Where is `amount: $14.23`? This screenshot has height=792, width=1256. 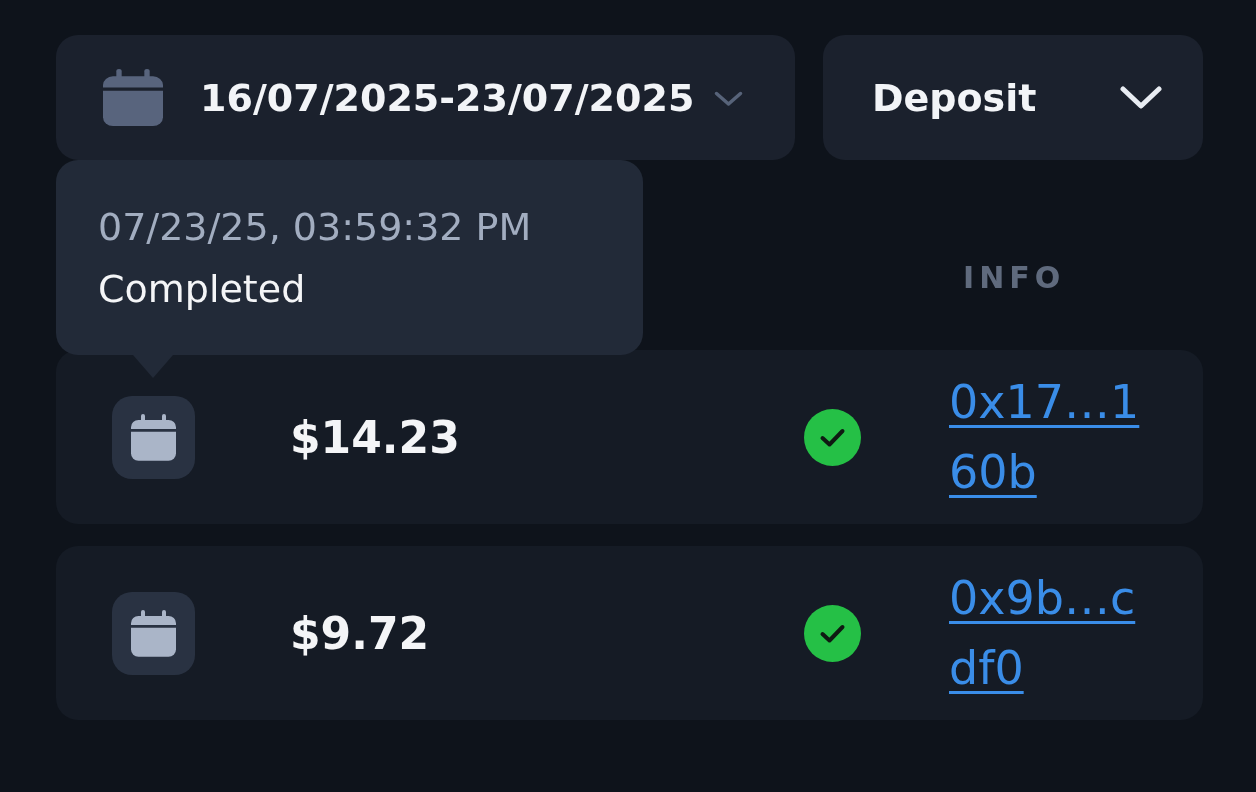 amount: $14.23 is located at coordinates (375, 437).